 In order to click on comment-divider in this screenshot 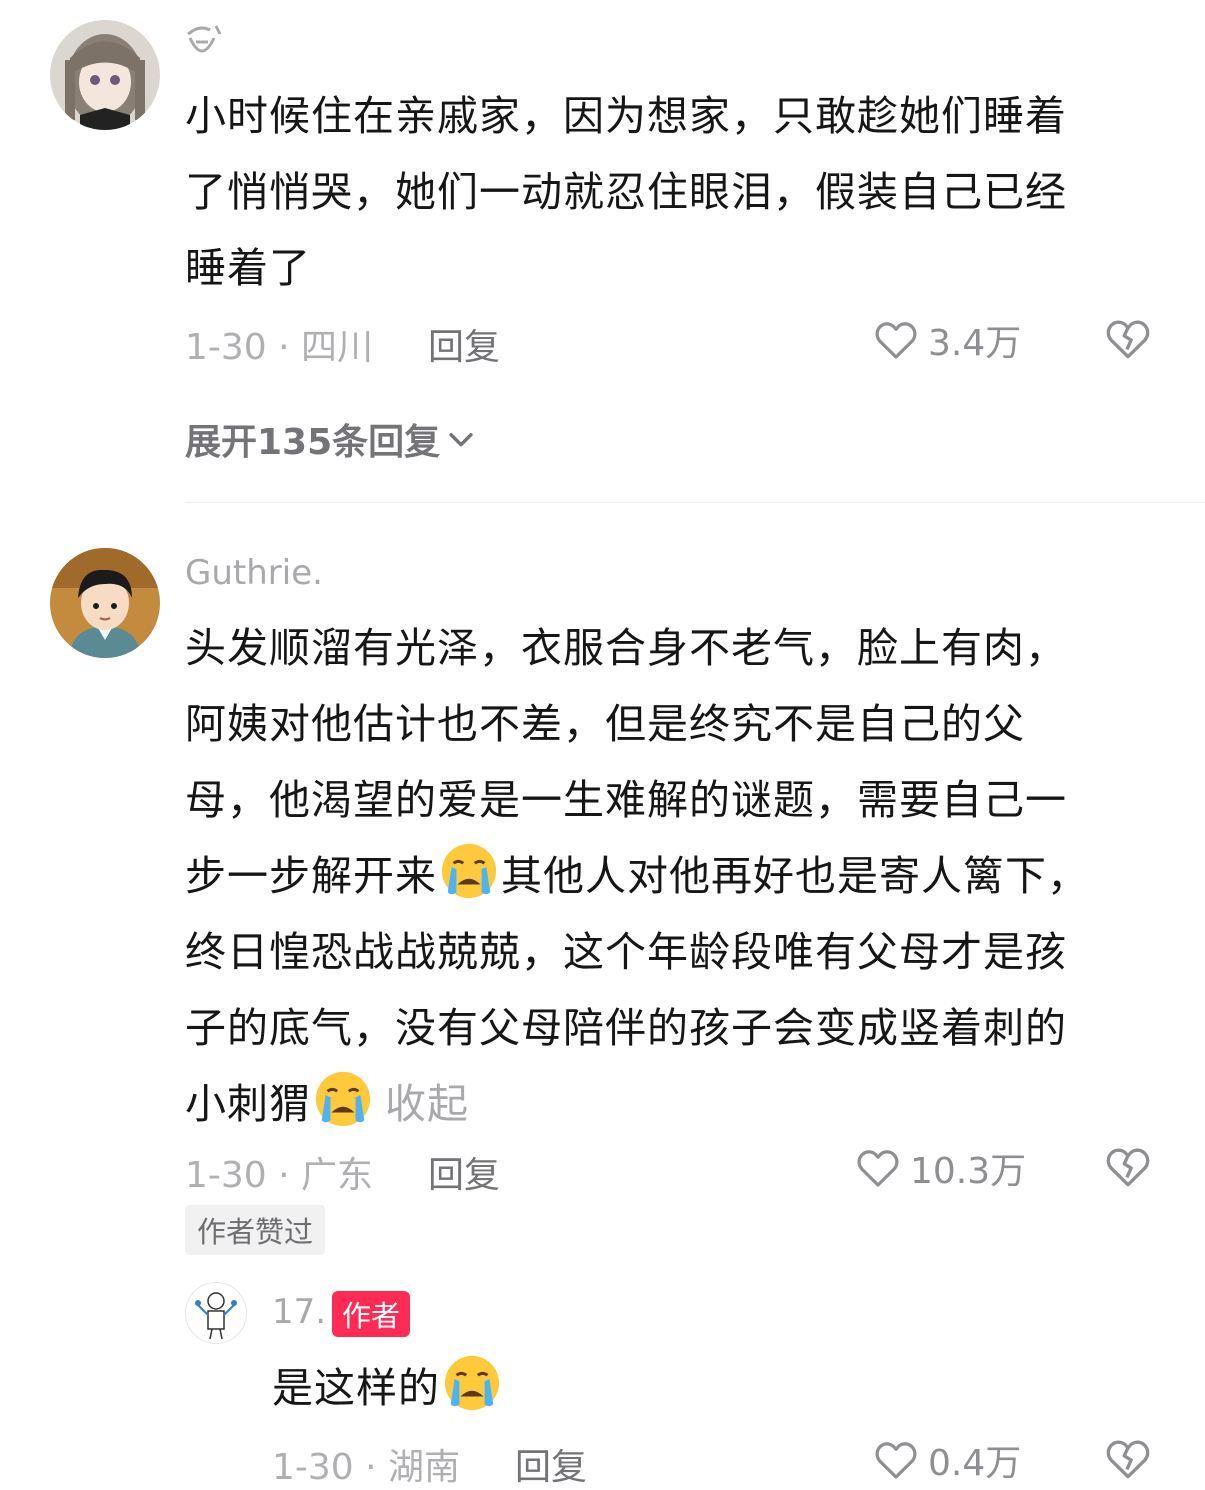, I will do `click(695, 502)`.